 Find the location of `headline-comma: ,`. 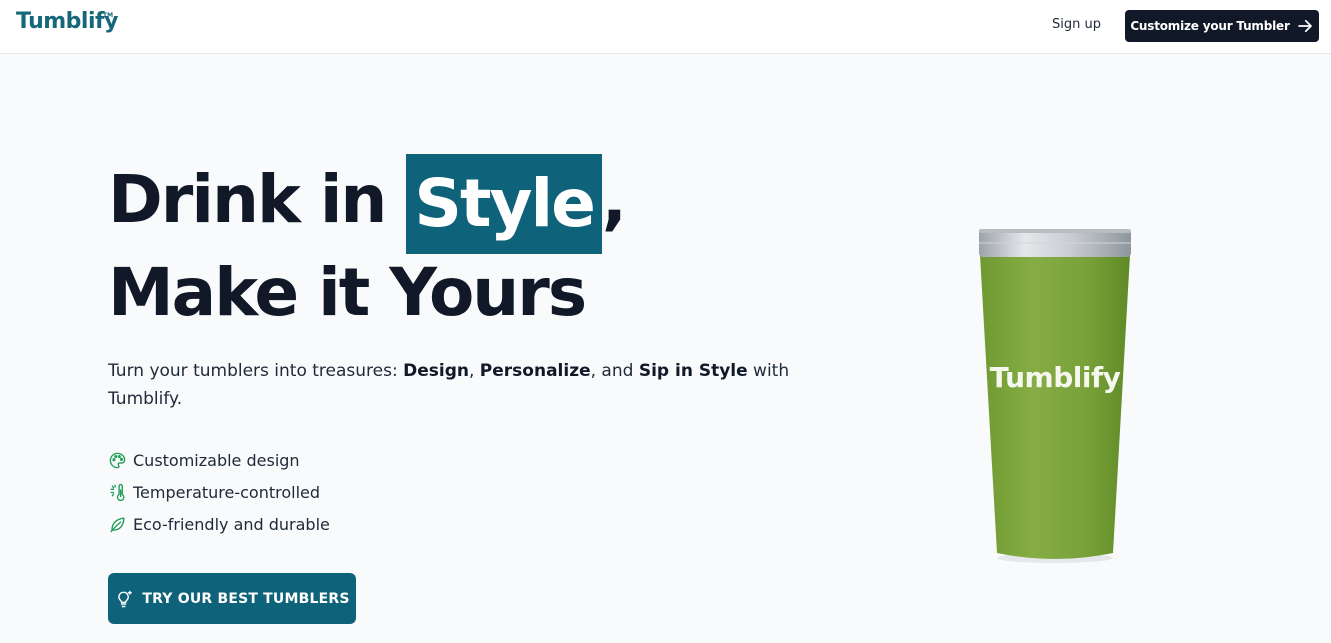

headline-comma: , is located at coordinates (614, 199).